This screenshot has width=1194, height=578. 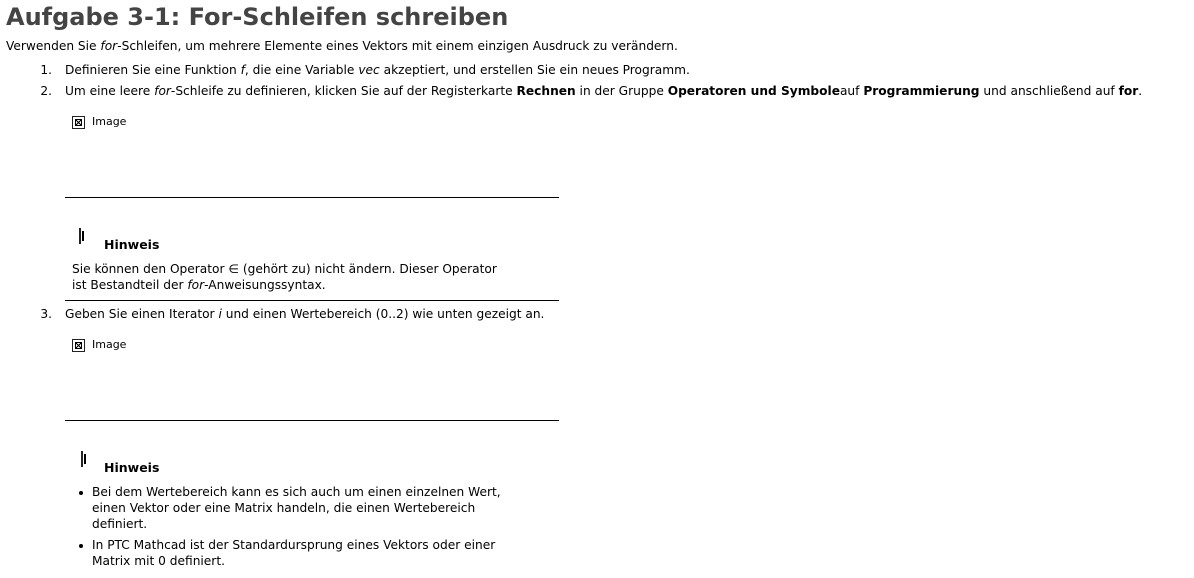 I want to click on step-1-text-part: Definieren Sie eine Funktion, so click(x=153, y=70).